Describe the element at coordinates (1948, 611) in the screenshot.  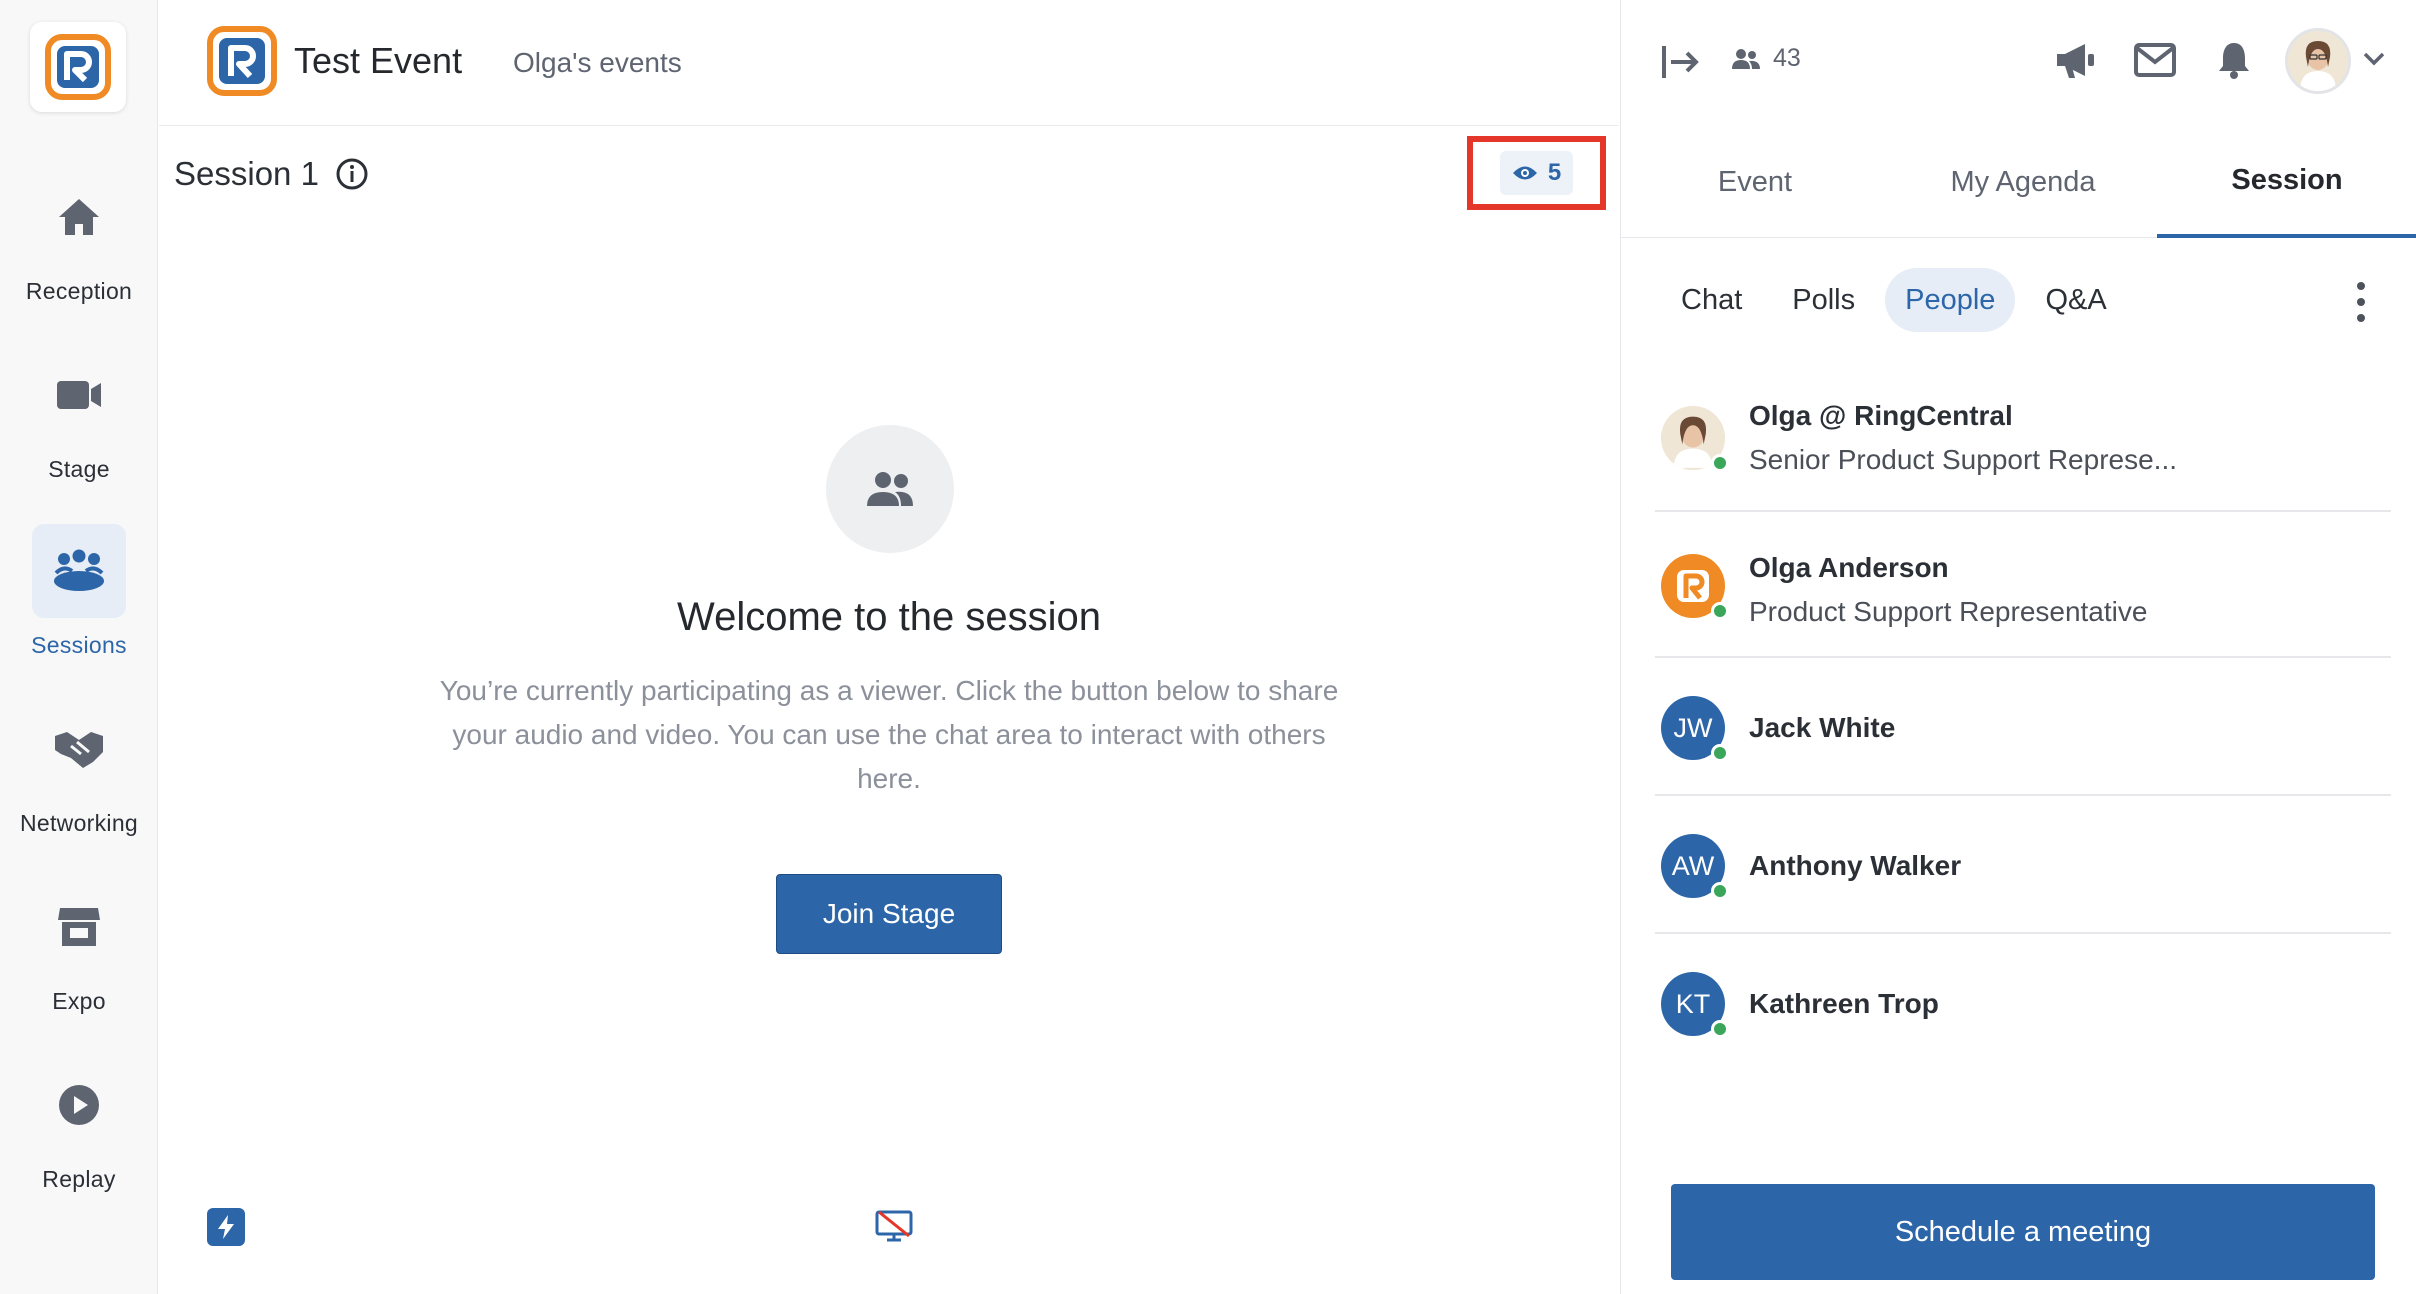
I see `person-role: Product Support Representative` at that location.